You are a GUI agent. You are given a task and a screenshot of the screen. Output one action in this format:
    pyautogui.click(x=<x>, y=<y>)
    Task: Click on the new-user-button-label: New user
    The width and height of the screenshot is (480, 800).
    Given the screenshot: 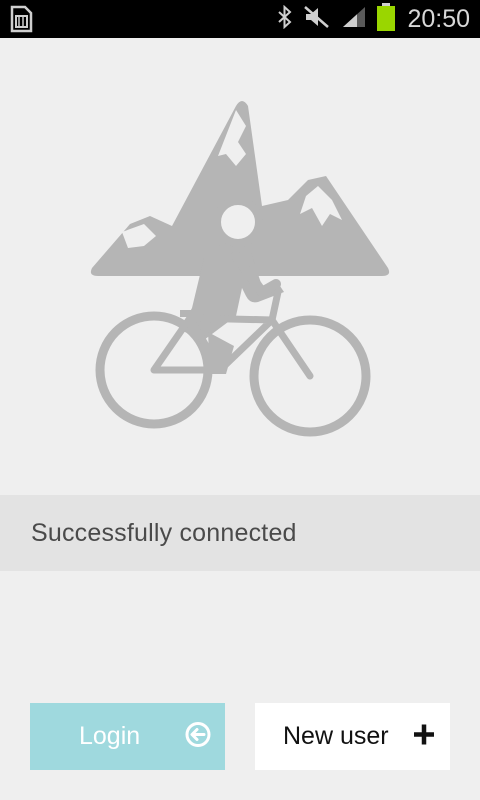 What is the action you would take?
    pyautogui.click(x=336, y=736)
    